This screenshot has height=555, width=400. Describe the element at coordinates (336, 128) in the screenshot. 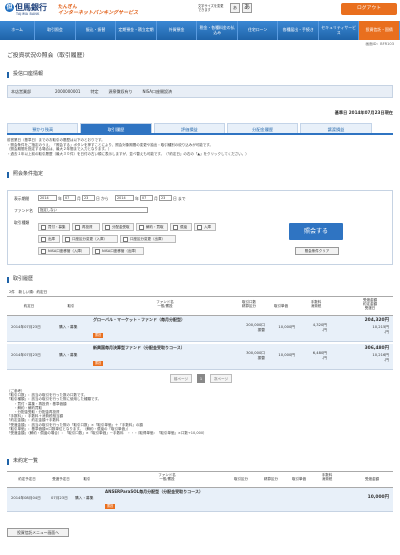

I see `tab-transfer-pl: 譲渡損益` at that location.